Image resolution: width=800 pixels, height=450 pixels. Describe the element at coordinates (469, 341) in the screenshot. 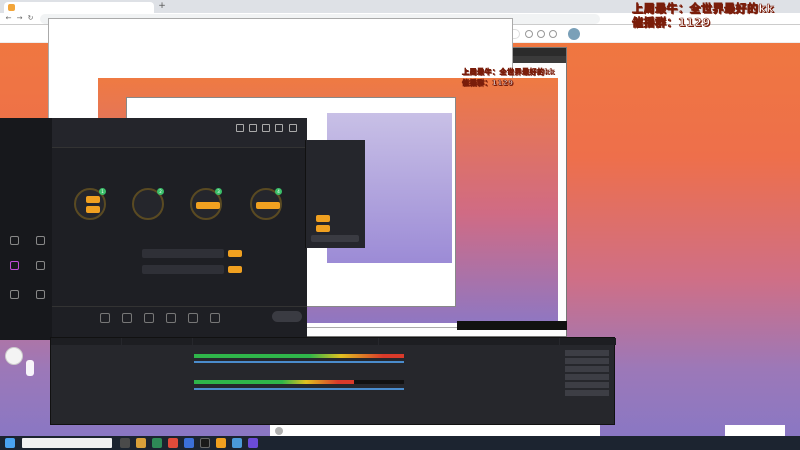

I see `obs-stats-header` at that location.